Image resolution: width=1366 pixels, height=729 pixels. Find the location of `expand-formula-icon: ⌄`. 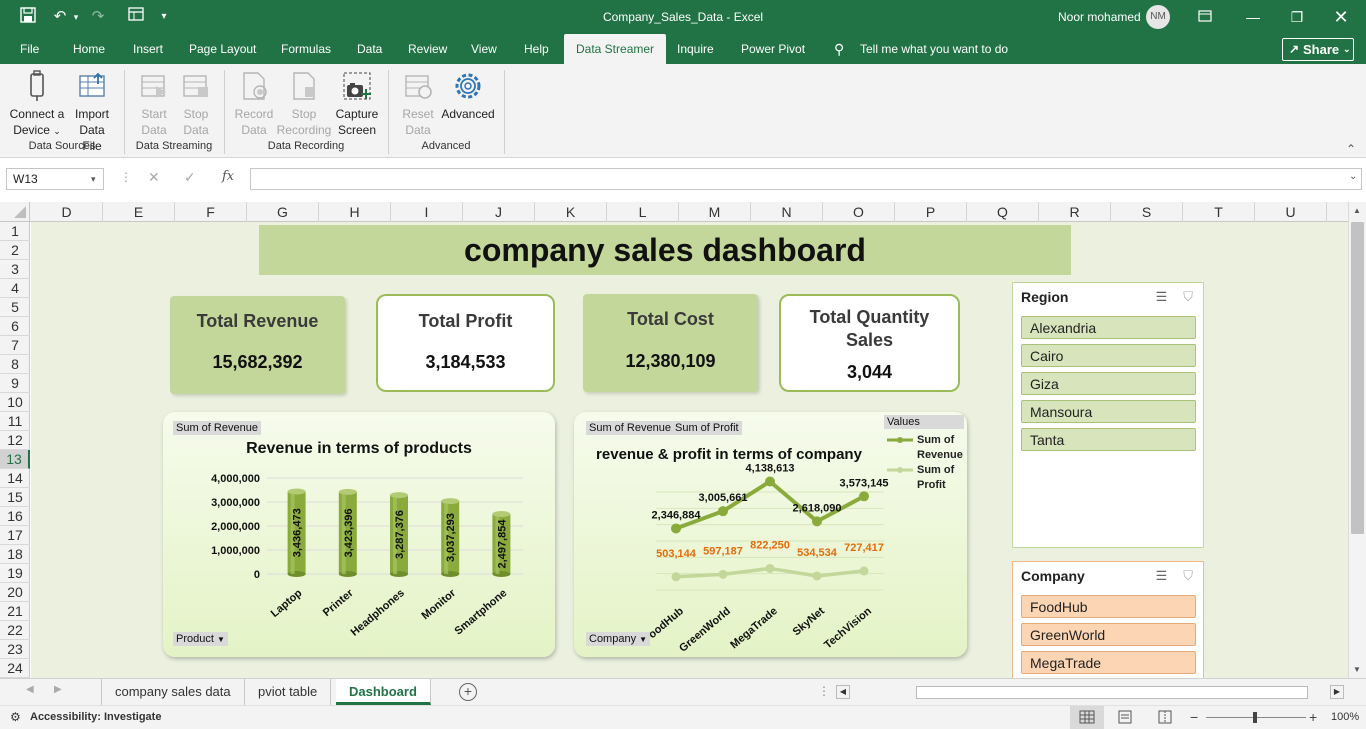

expand-formula-icon: ⌄ is located at coordinates (1353, 176).